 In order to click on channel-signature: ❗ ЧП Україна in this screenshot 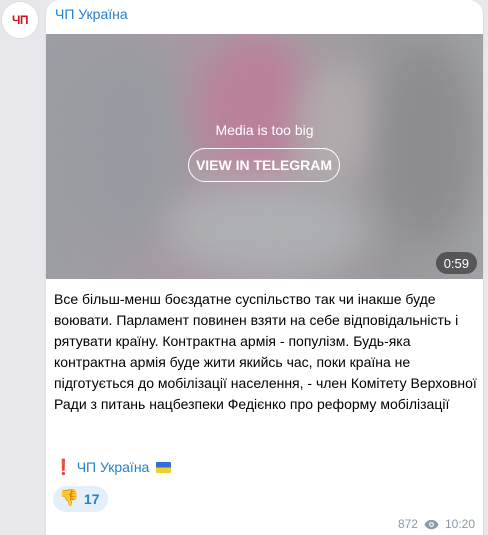, I will do `click(113, 467)`.